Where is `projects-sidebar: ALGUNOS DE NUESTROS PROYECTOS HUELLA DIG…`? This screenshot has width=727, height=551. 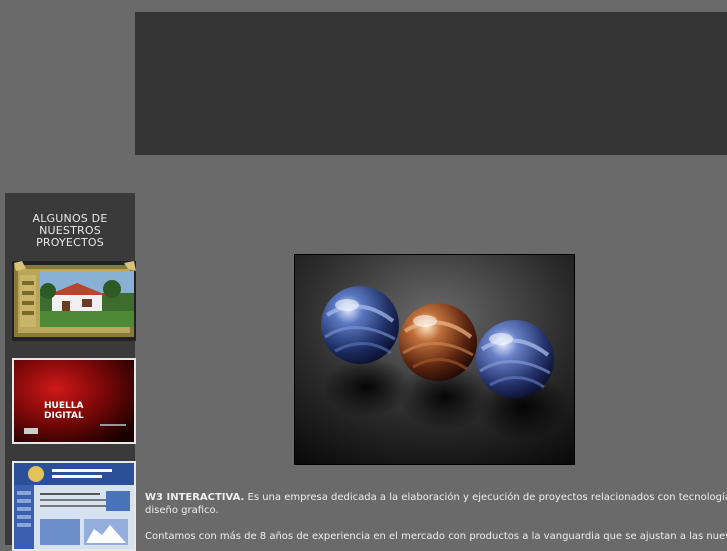
projects-sidebar: ALGUNOS DE NUESTROS PROYECTOS HUELLA DIG… is located at coordinates (70, 372).